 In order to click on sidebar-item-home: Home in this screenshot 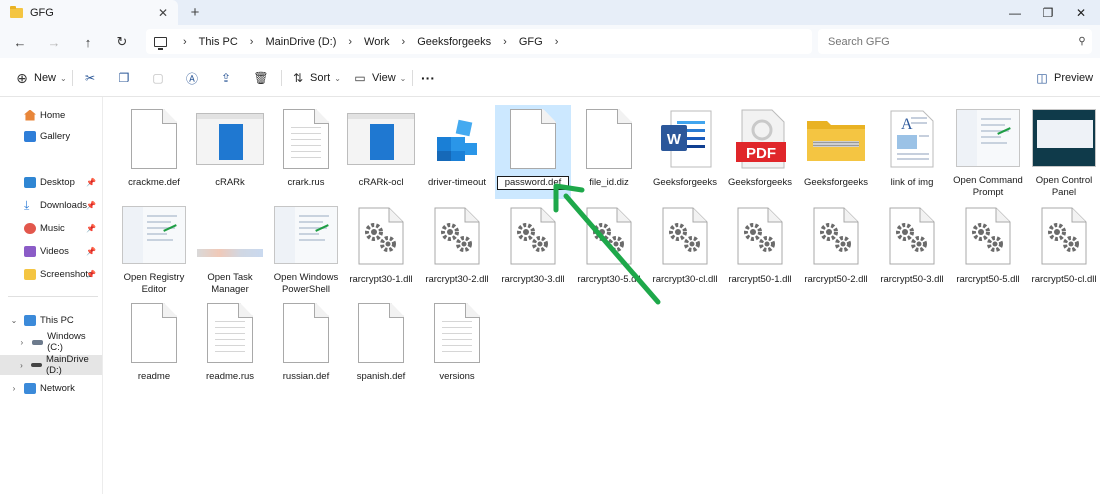, I will do `click(51, 115)`.